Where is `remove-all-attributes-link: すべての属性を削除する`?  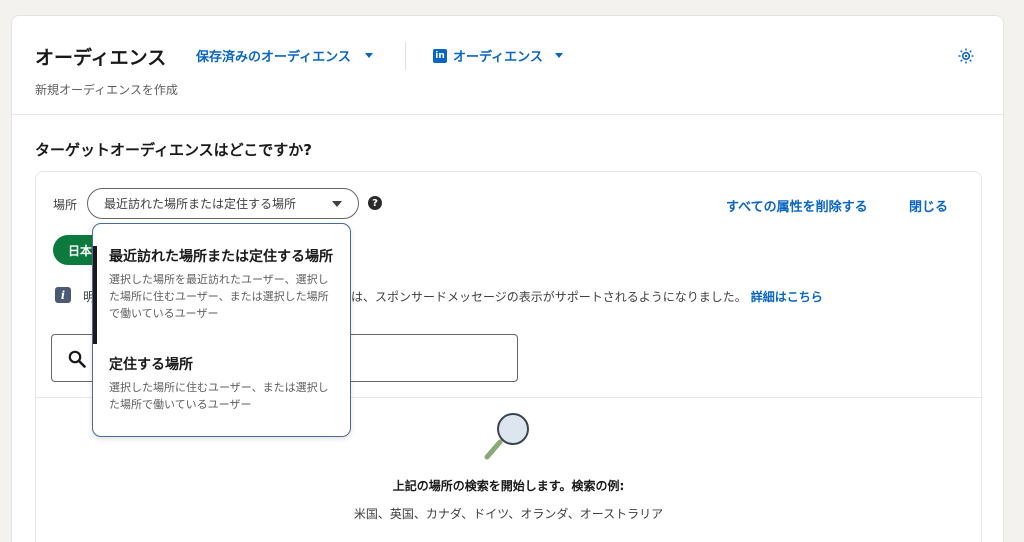 remove-all-attributes-link: すべての属性を削除する is located at coordinates (797, 205).